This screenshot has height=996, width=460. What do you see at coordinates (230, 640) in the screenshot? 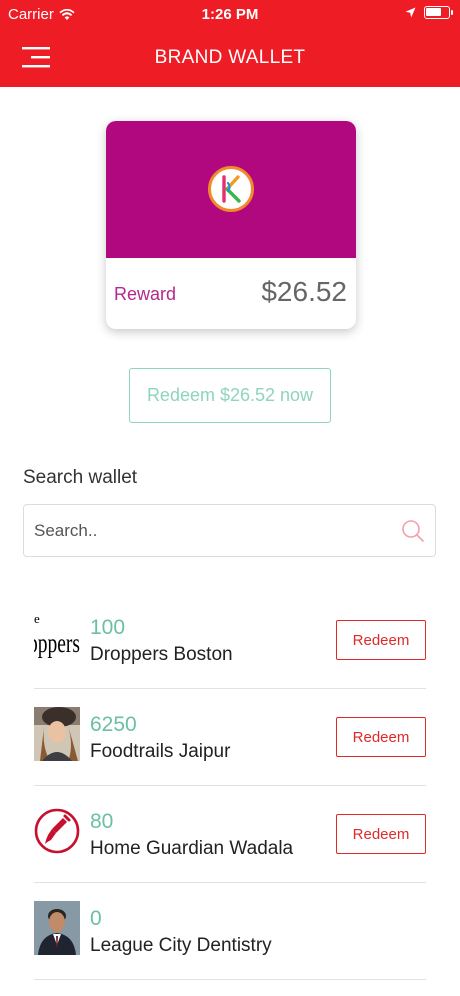
I see `list-item: e pppers 100 Droppers Boston Redeem` at bounding box center [230, 640].